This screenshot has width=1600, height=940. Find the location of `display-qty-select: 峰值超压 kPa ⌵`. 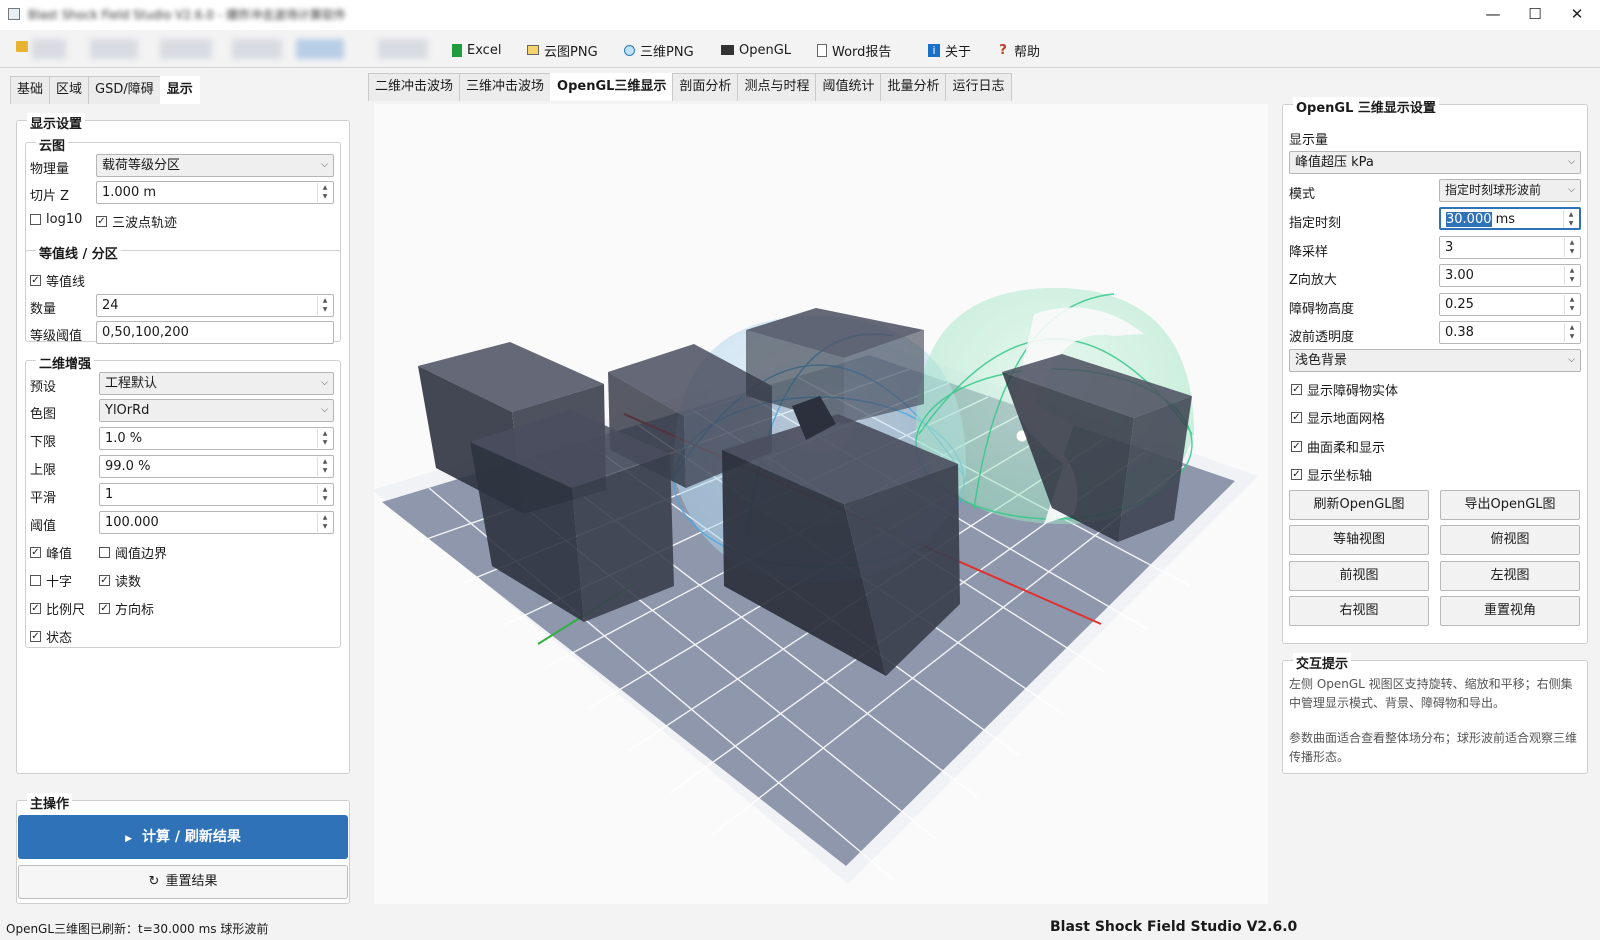

display-qty-select: 峰值超压 kPa ⌵ is located at coordinates (1435, 162).